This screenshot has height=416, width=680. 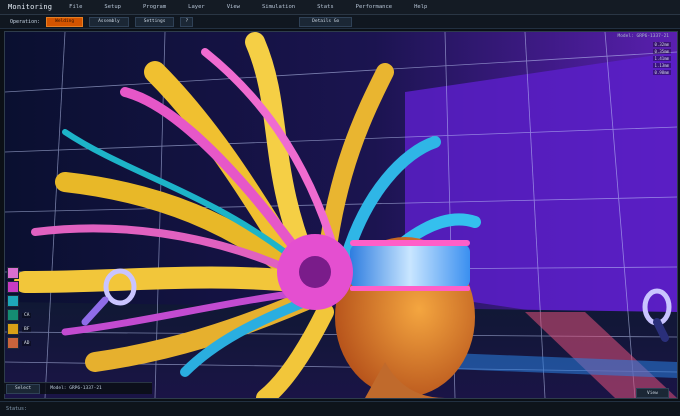 What do you see at coordinates (233, 7) in the screenshot?
I see `menu-view: View` at bounding box center [233, 7].